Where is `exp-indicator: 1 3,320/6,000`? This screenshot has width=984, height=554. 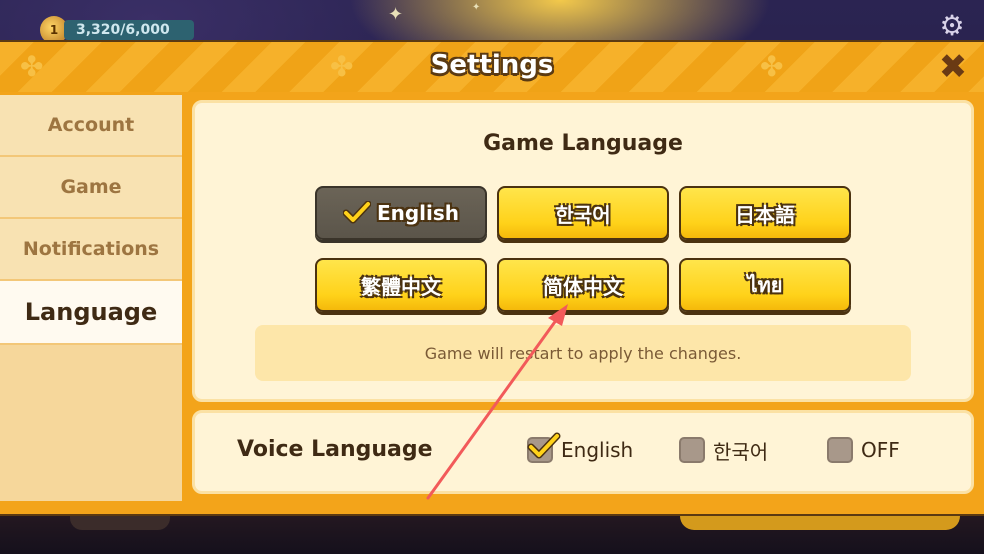
exp-indicator: 1 3,320/6,000 is located at coordinates (117, 30).